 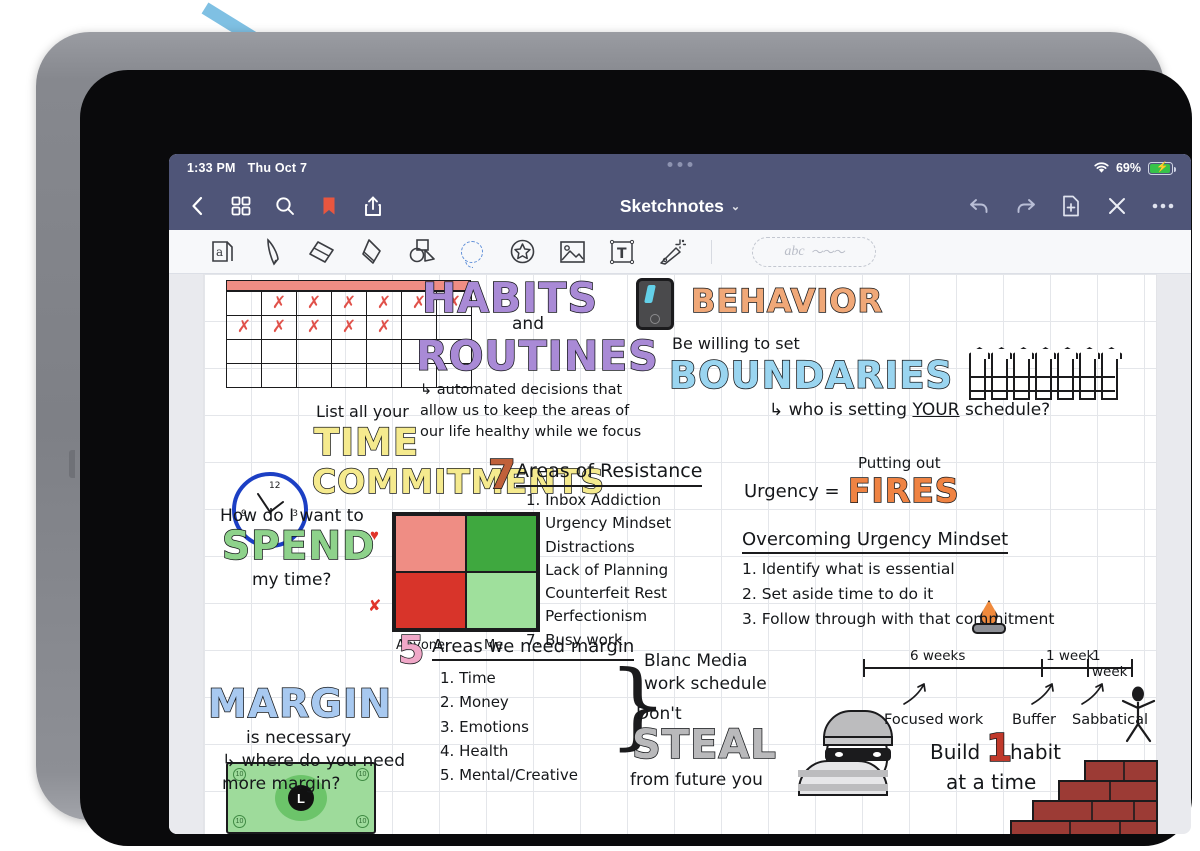 What do you see at coordinates (299, 738) in the screenshot?
I see `margin-necessary-label: is necessary` at bounding box center [299, 738].